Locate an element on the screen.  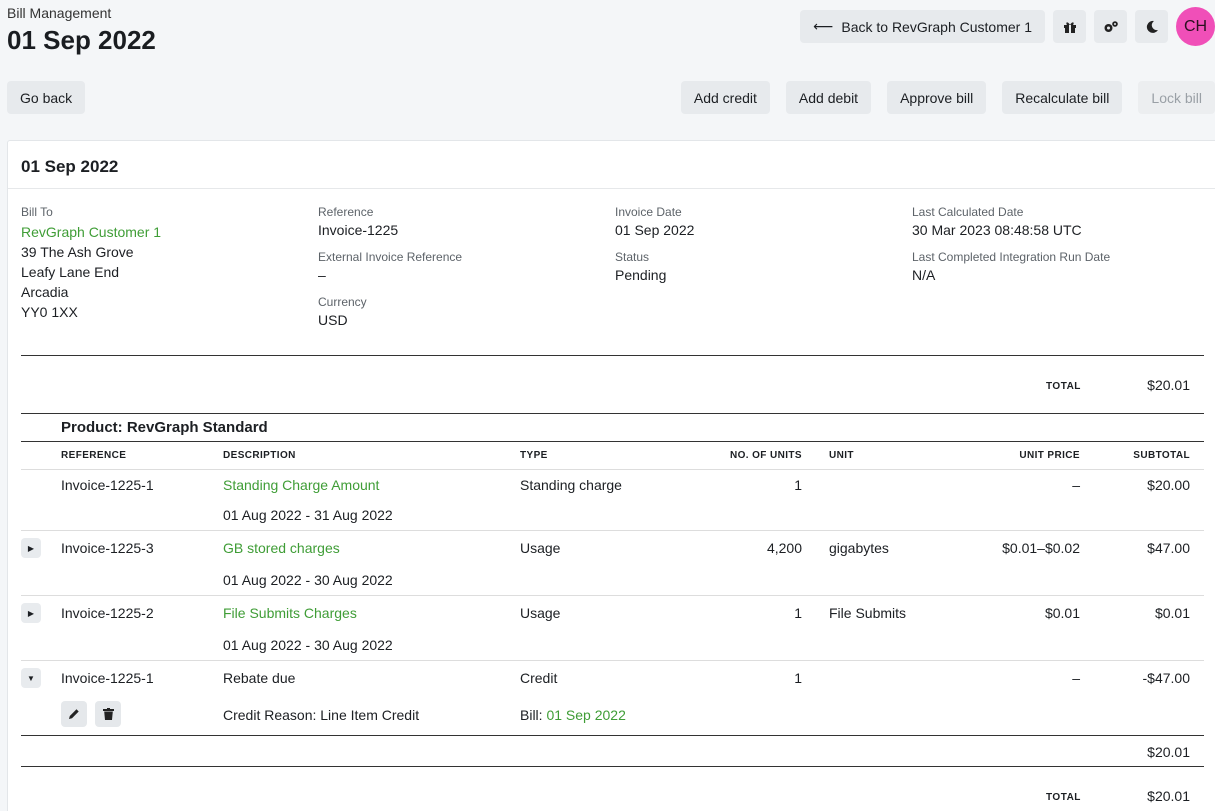
currency-value: USD is located at coordinates (333, 320).